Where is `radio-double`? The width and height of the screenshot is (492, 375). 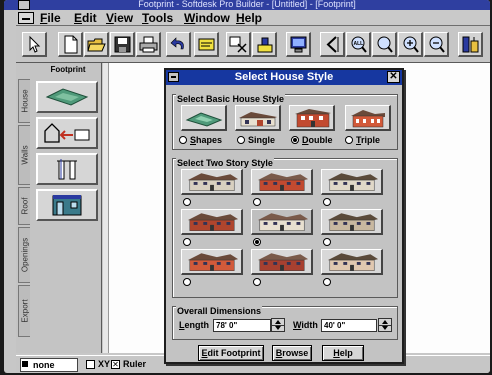
radio-double is located at coordinates (295, 140).